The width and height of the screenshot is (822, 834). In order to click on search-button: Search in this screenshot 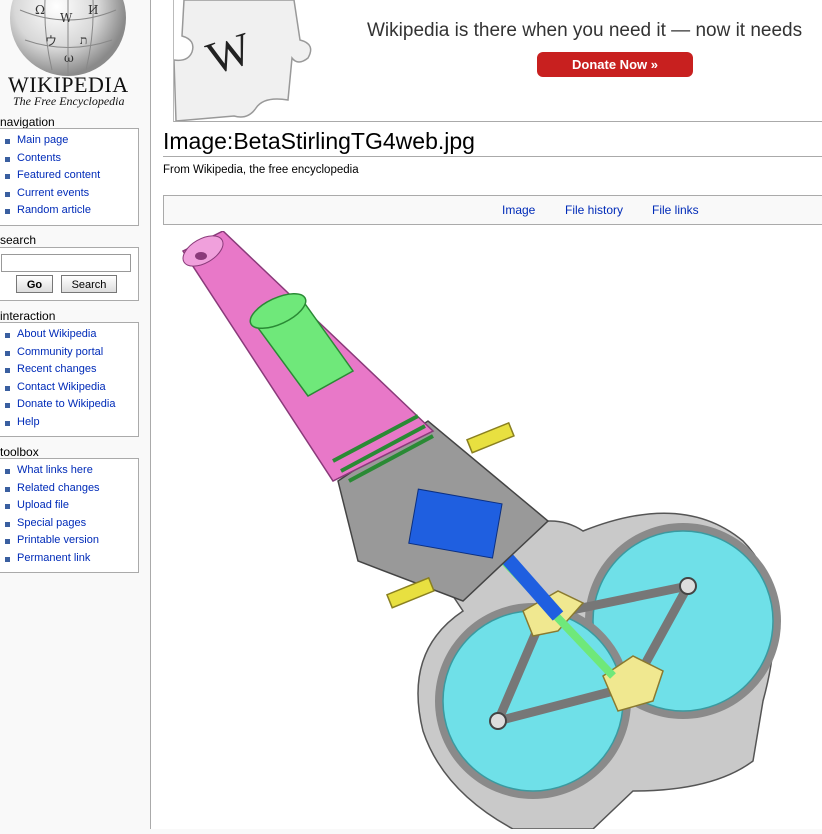, I will do `click(89, 284)`.